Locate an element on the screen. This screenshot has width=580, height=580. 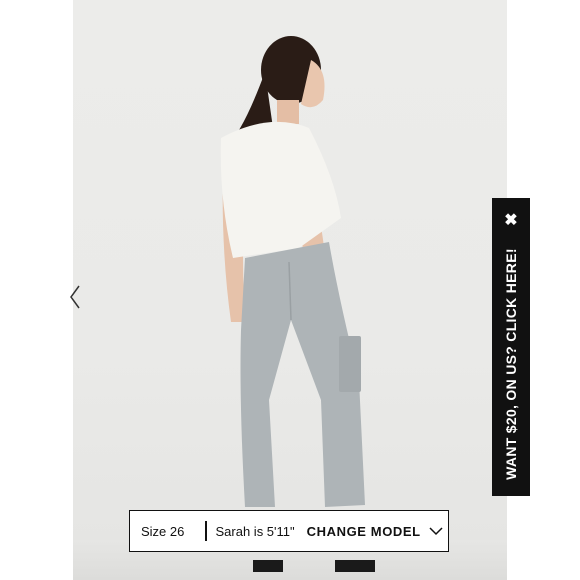
model-fit-bar: Size 26 Sarah is 5'11" CHANGE MODEL is located at coordinates (289, 531).